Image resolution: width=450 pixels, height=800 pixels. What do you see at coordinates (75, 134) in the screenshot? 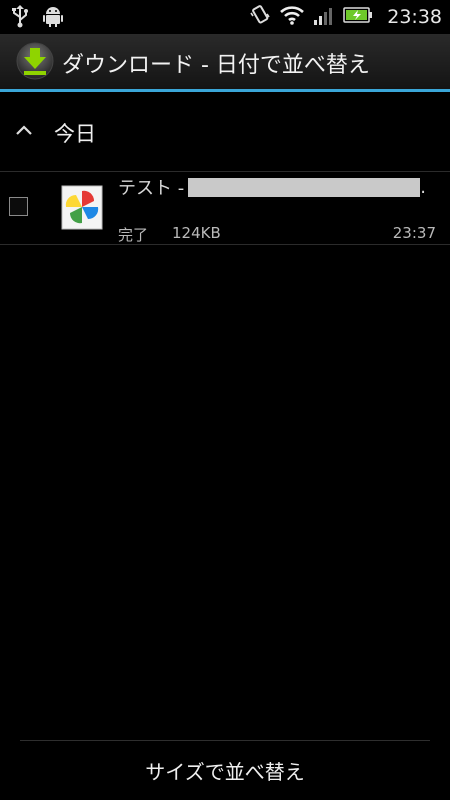
I see `group-label: 今日` at bounding box center [75, 134].